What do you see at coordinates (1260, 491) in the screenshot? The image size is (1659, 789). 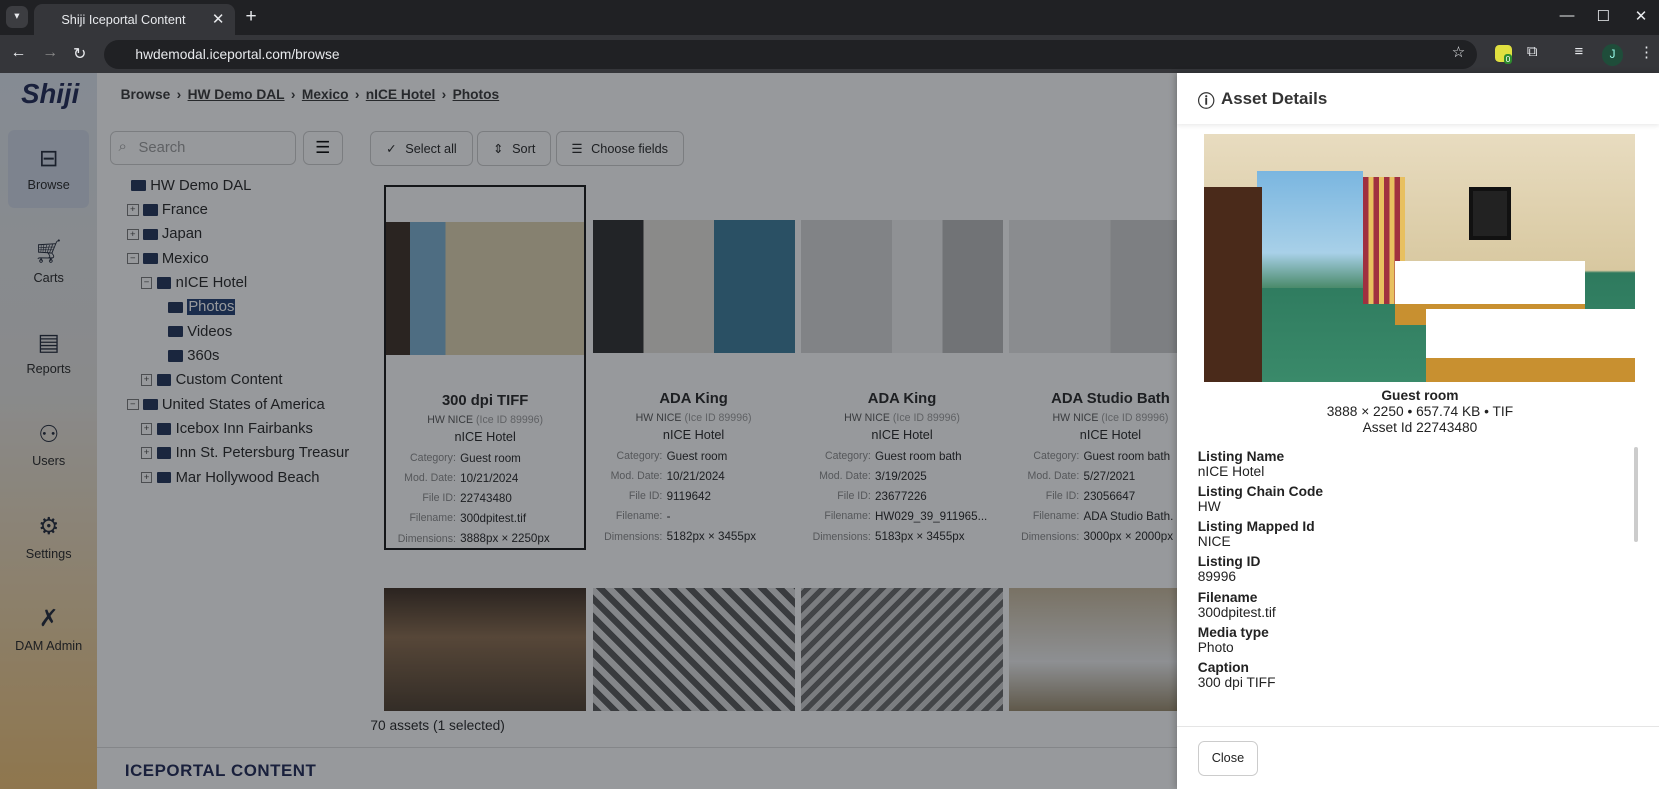 I see `field-label: Listing Chain Code` at bounding box center [1260, 491].